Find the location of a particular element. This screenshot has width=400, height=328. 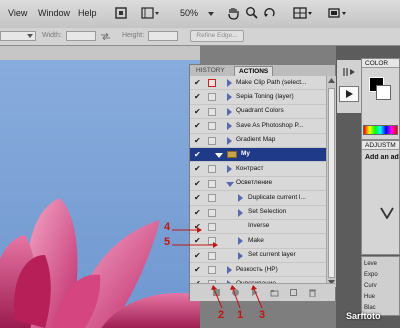

annotation-4: 4 is located at coordinates (167, 227).